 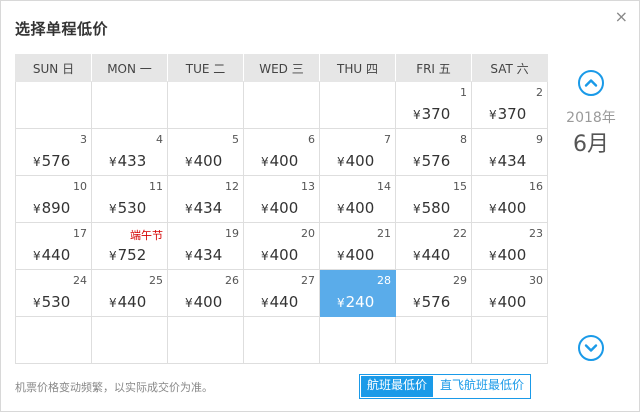 I want to click on fare-price: ¥530, so click(x=127, y=208).